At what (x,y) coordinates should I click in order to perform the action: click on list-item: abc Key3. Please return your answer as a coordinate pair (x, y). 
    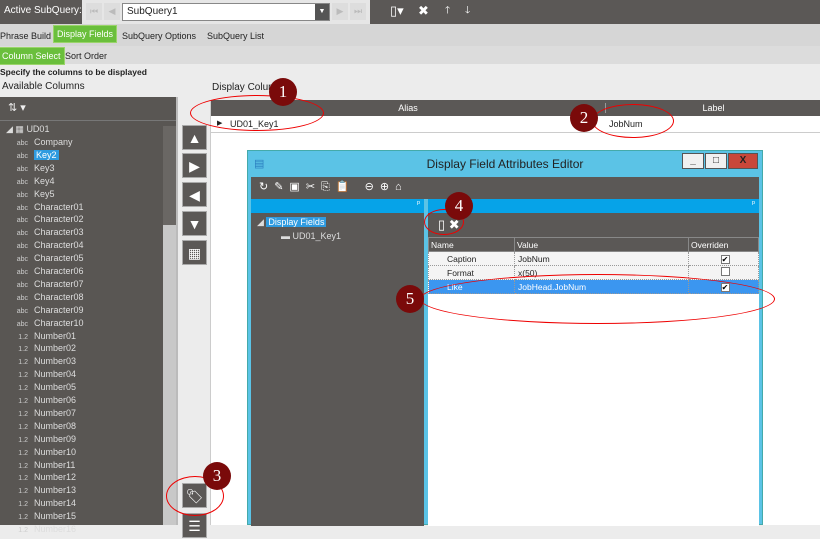
    Looking at the image, I should click on (27, 169).